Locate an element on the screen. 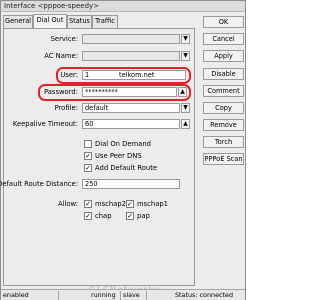  status-running: running is located at coordinates (105, 295).